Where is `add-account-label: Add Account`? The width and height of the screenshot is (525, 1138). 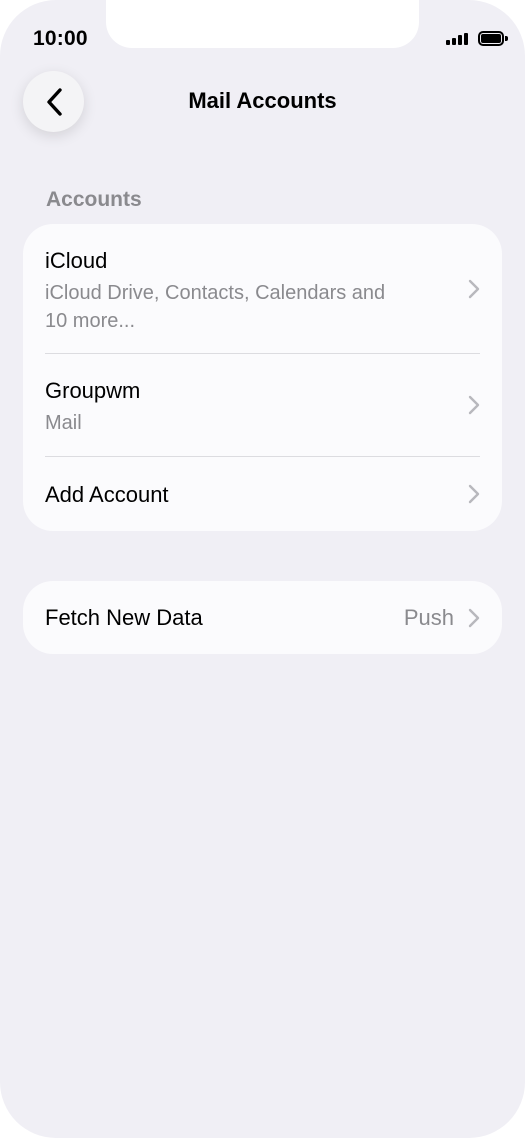
add-account-label: Add Account is located at coordinates (107, 494).